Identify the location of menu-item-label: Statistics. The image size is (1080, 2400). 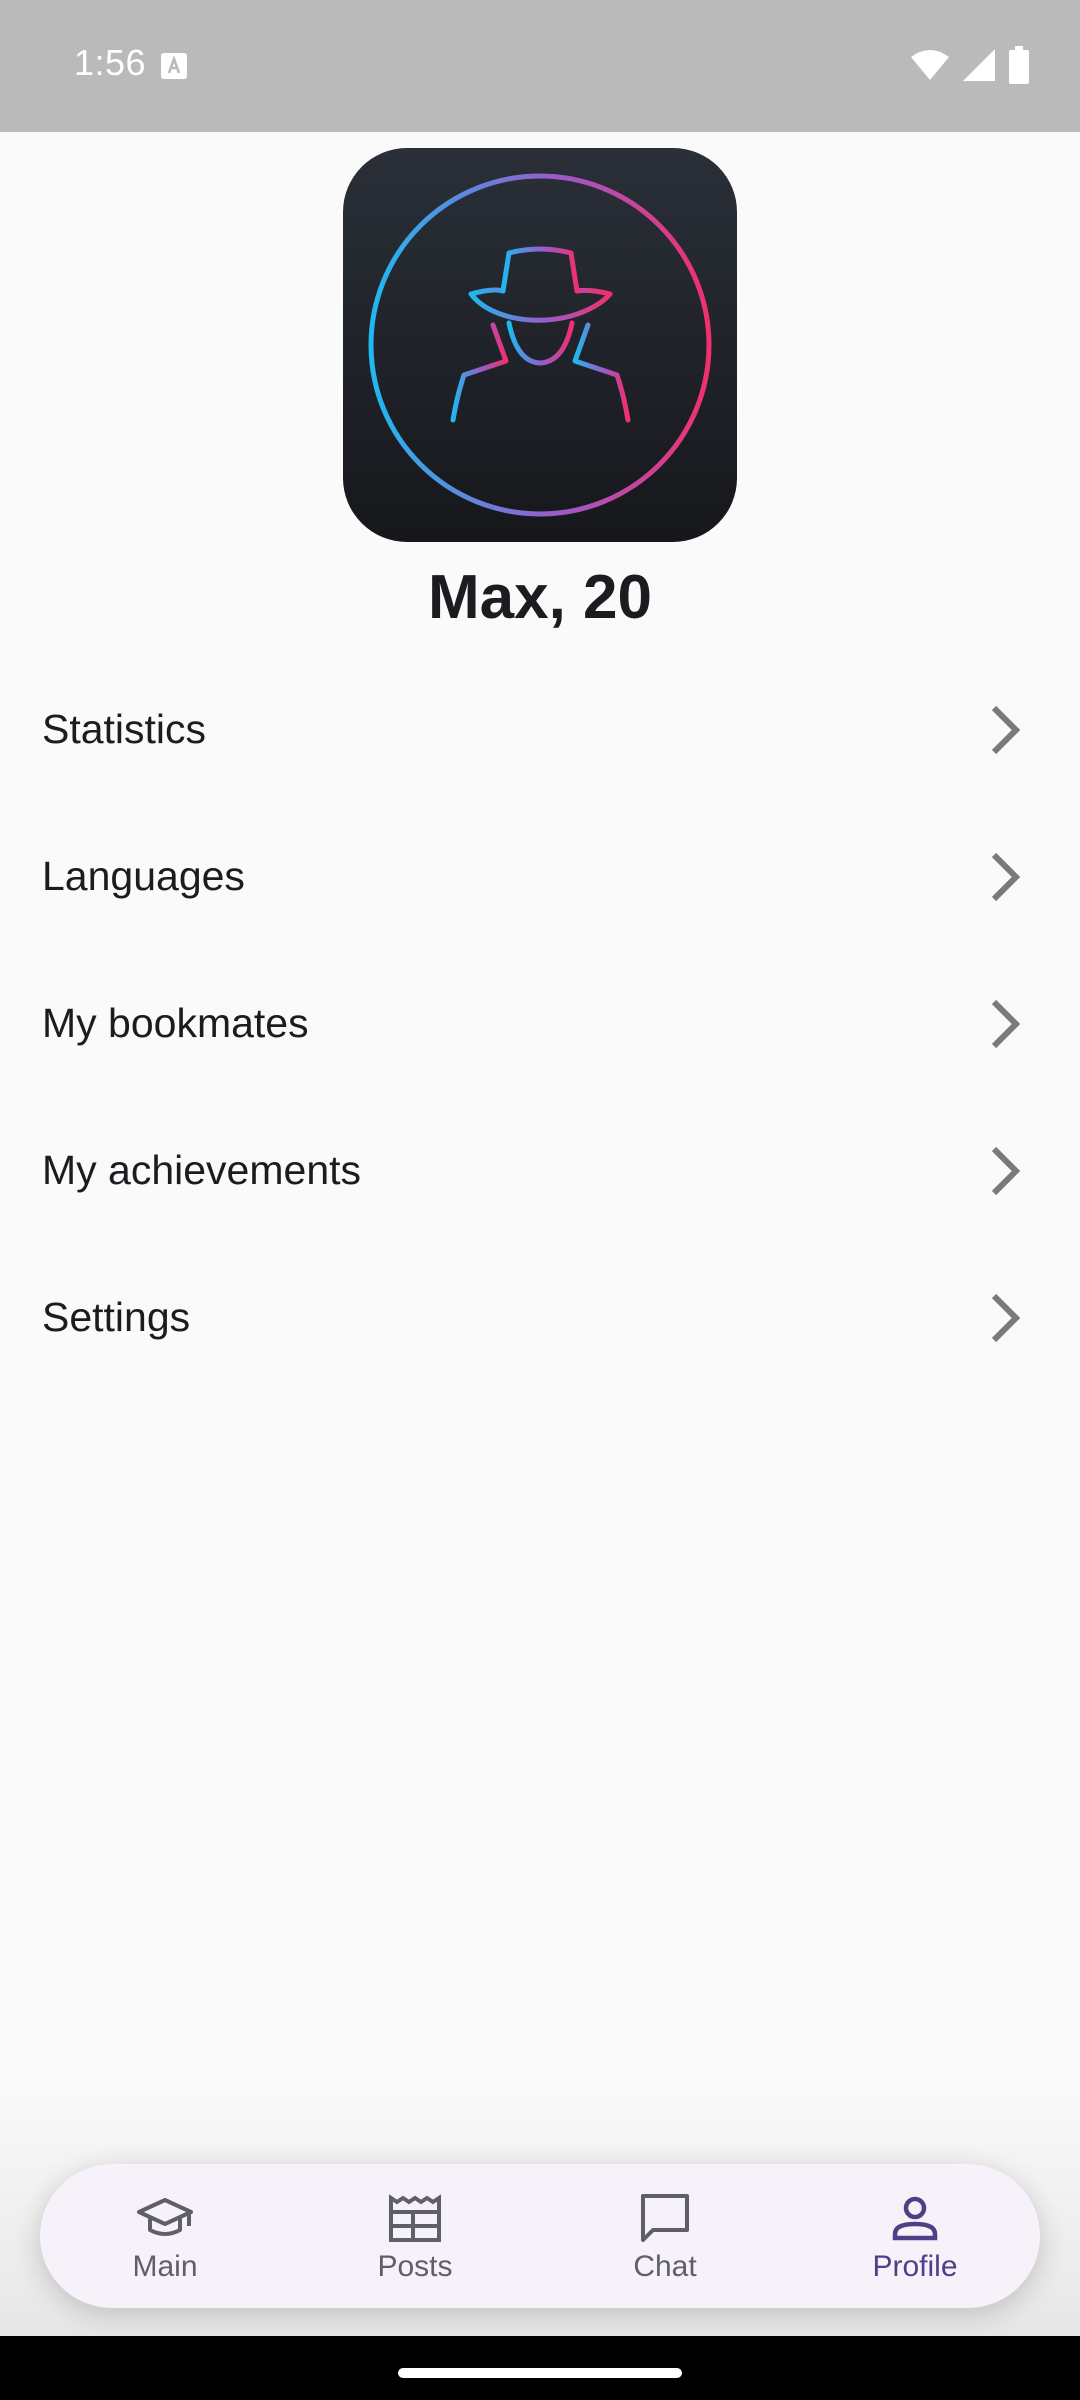
(124, 729).